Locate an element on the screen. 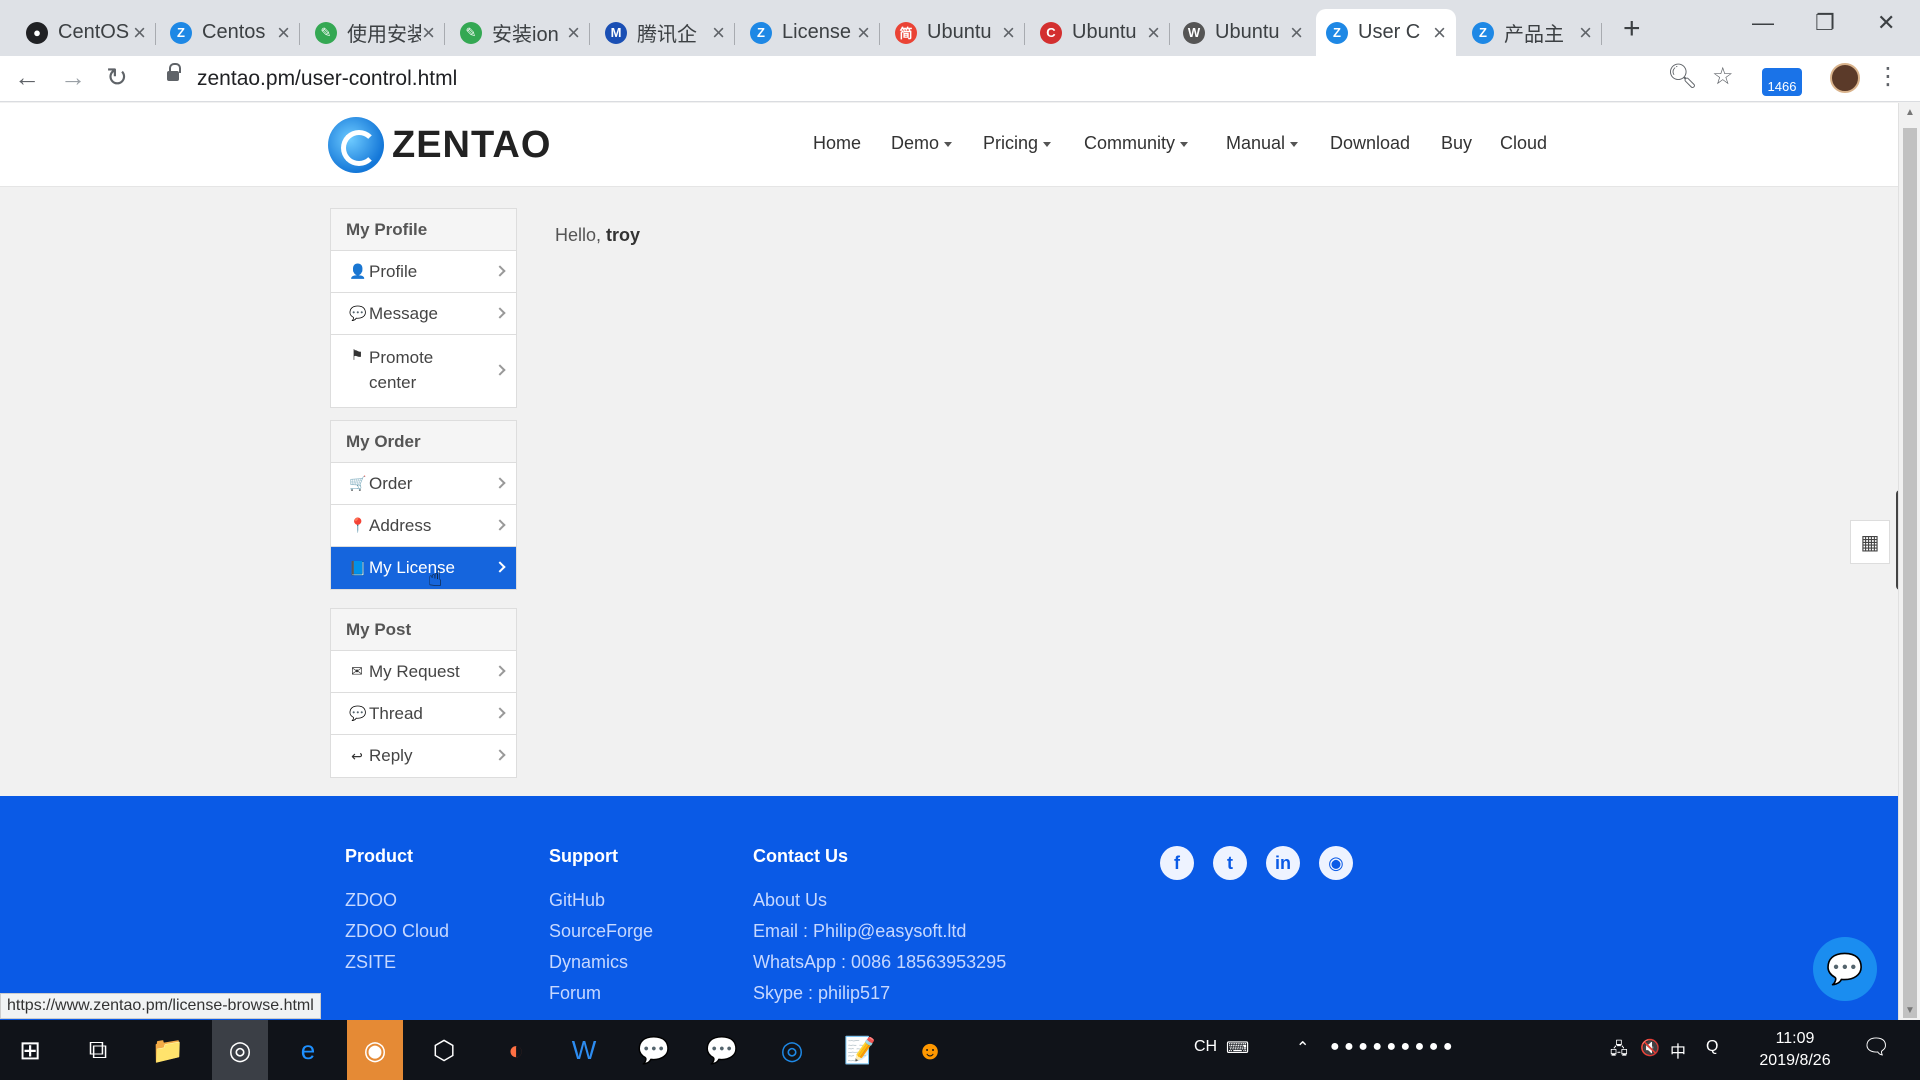  footer-link: ZDOO Cloud is located at coordinates (397, 931).